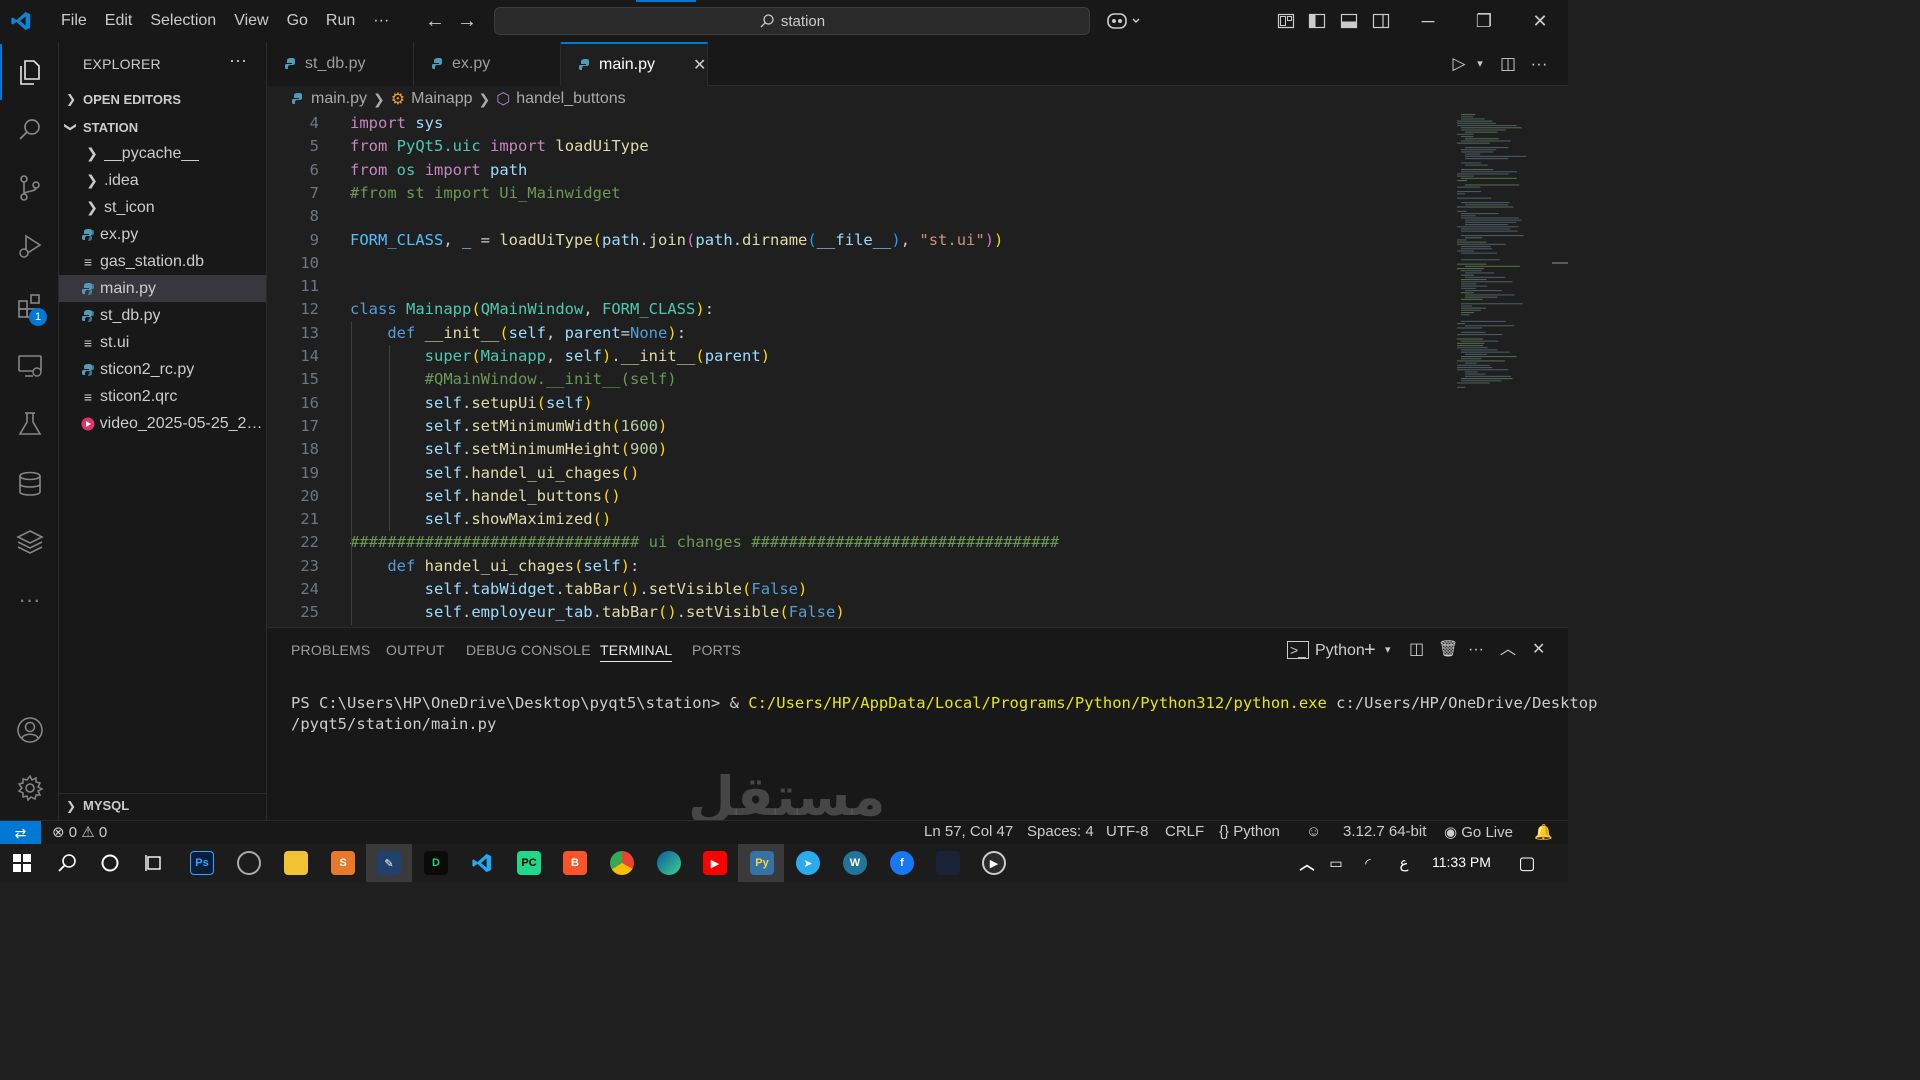 This screenshot has width=1920, height=1080. Describe the element at coordinates (716, 650) in the screenshot. I see `tab-ports: PORTS` at that location.